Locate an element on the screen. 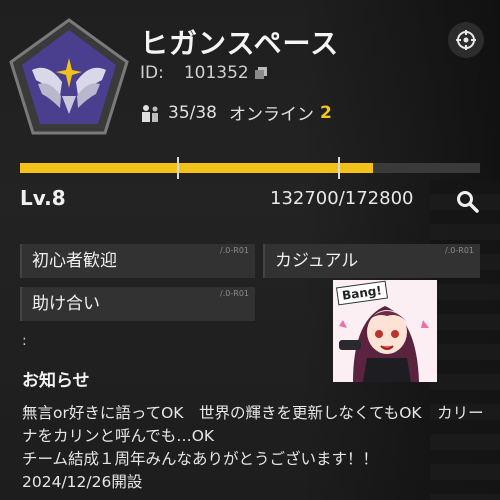 The height and width of the screenshot is (500, 500). sticker-image: Bang! is located at coordinates (385, 331).